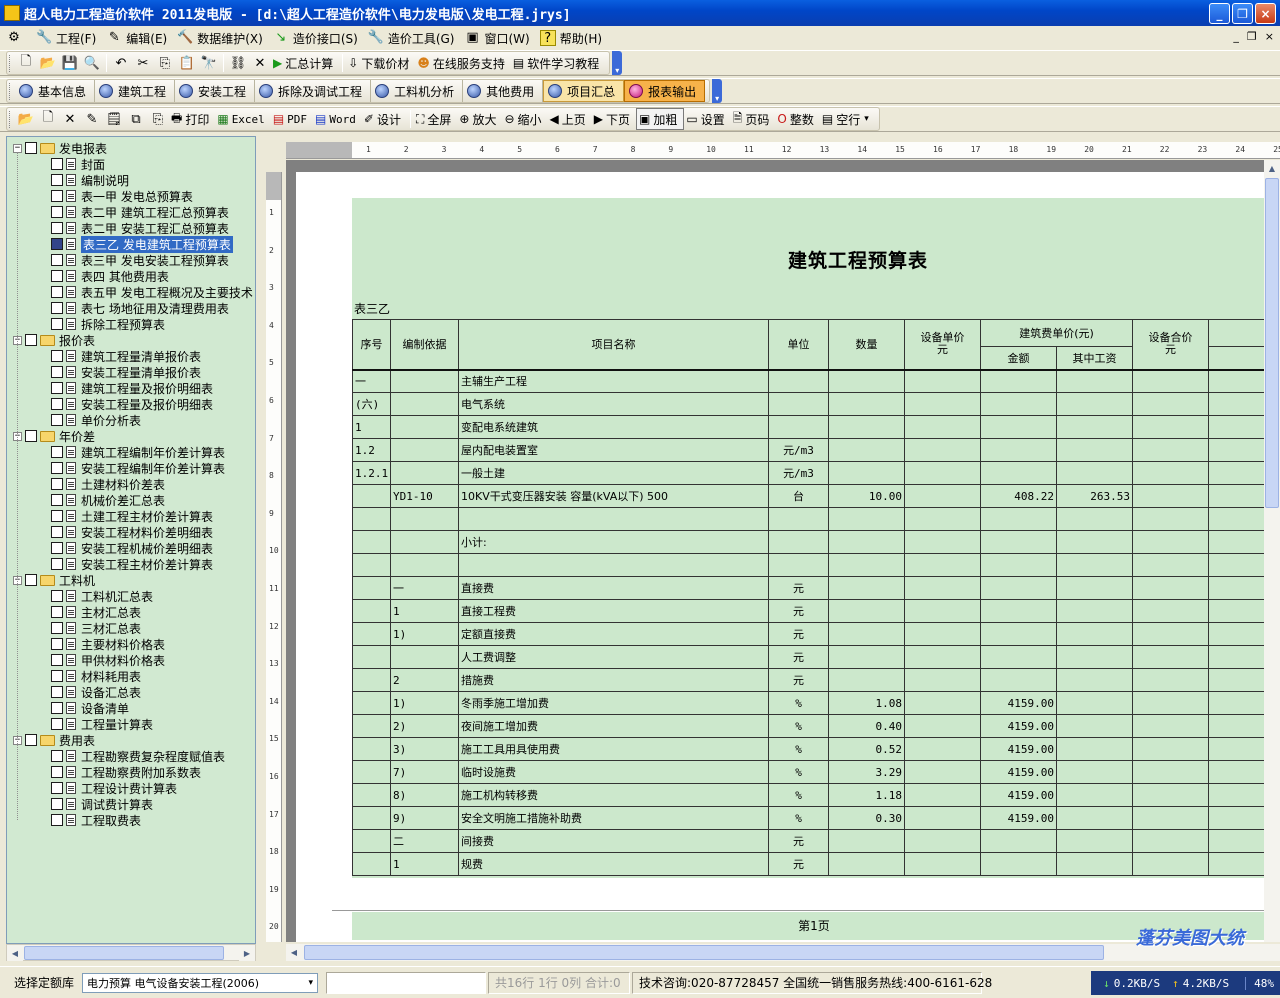 The height and width of the screenshot is (998, 1280). I want to click on table-row: 一 主辅生产工程, so click(808, 380).